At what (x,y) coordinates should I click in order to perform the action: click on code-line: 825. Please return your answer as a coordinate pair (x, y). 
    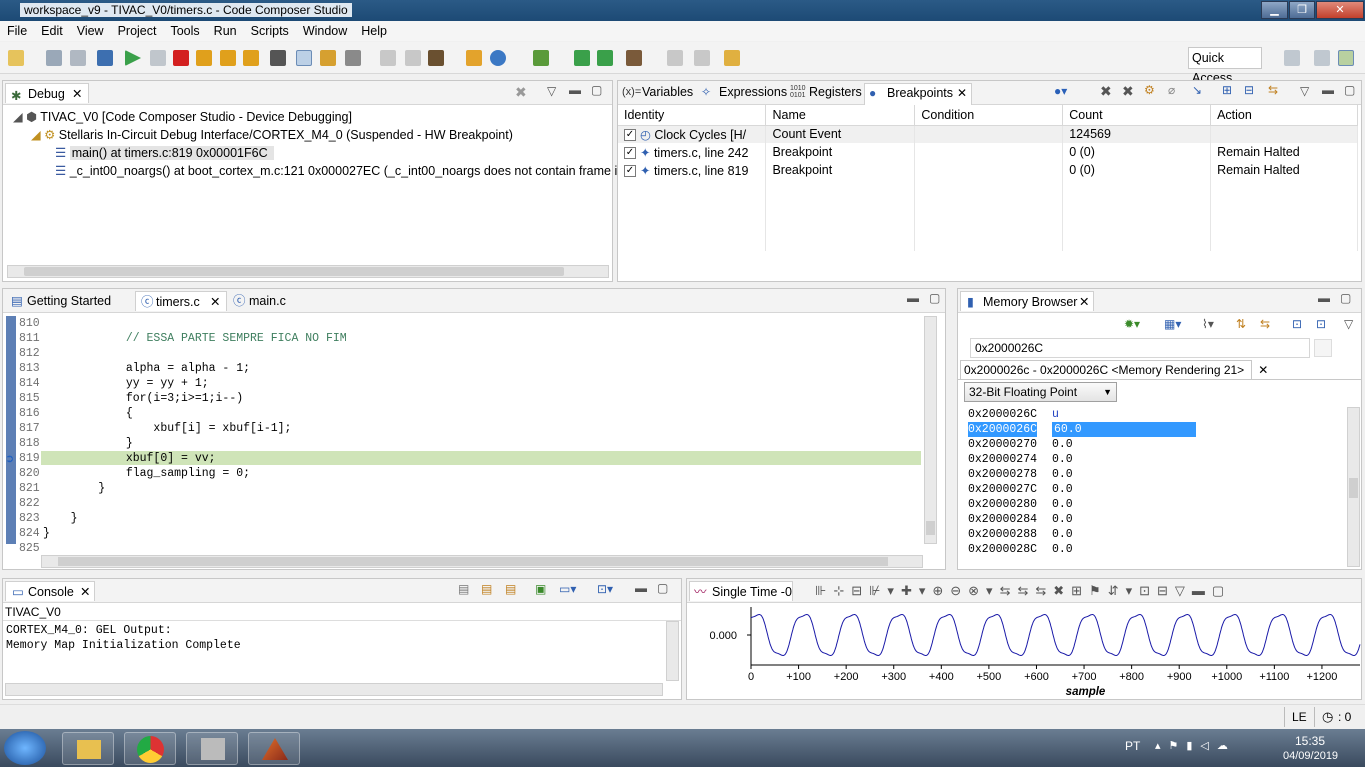
    Looking at the image, I should click on (462, 548).